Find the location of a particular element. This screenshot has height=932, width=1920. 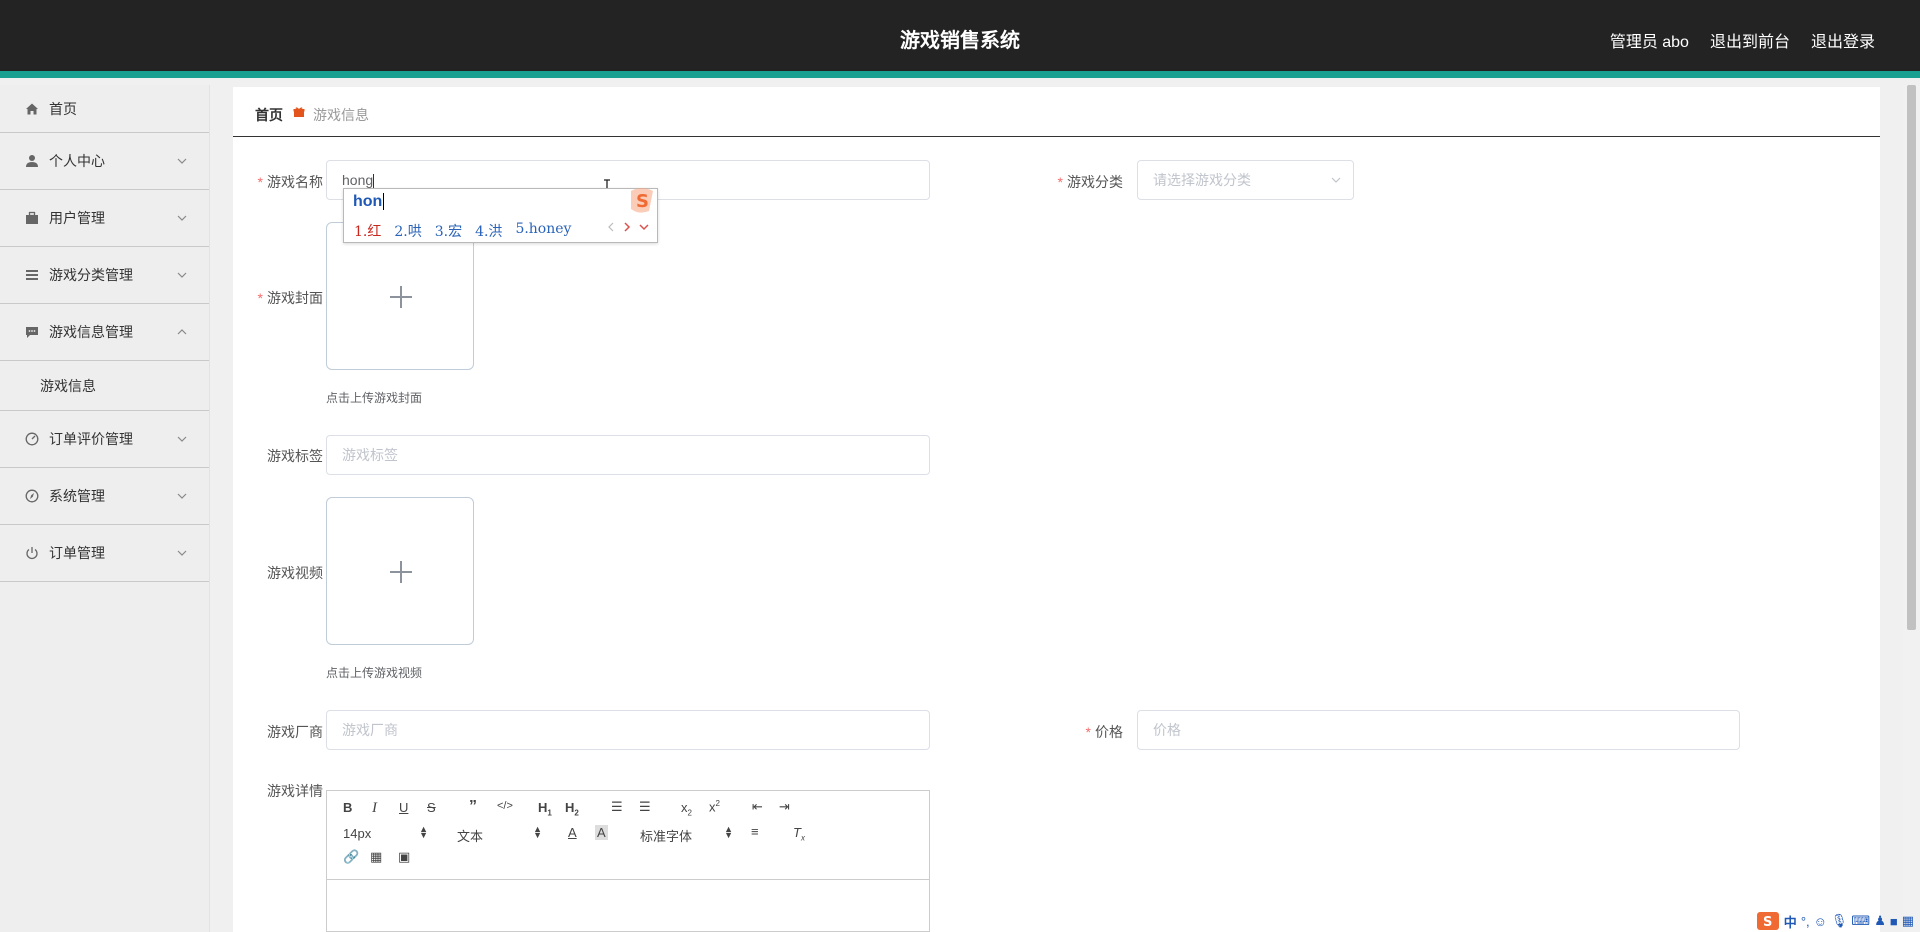

game-video-label: 游戏视频 is located at coordinates (295, 573).